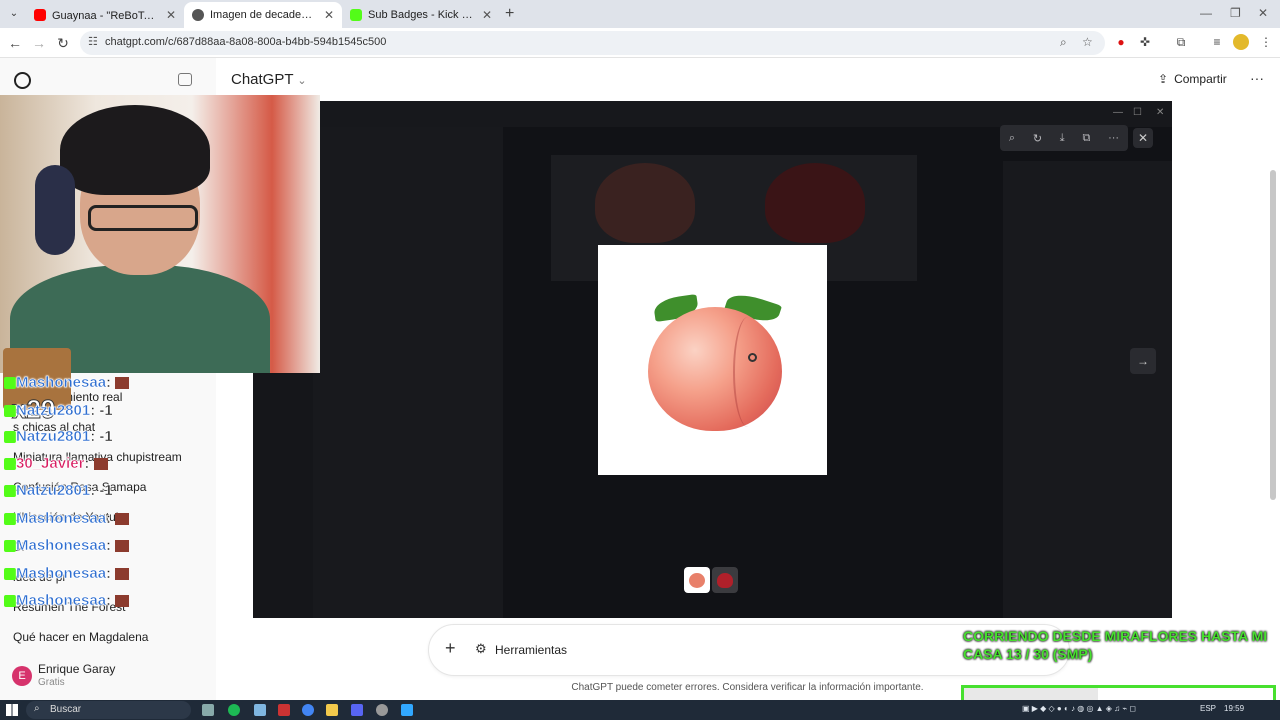  What do you see at coordinates (208, 710) in the screenshot?
I see `task-view-icon` at bounding box center [208, 710].